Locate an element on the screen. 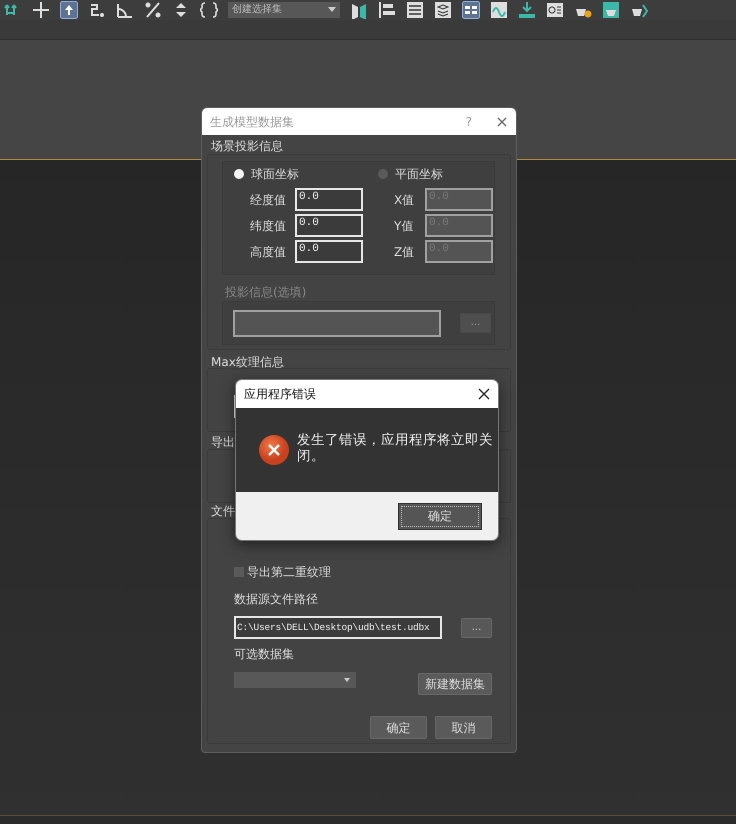 The height and width of the screenshot is (824, 736). radio-label: 球面坐标 is located at coordinates (275, 174).